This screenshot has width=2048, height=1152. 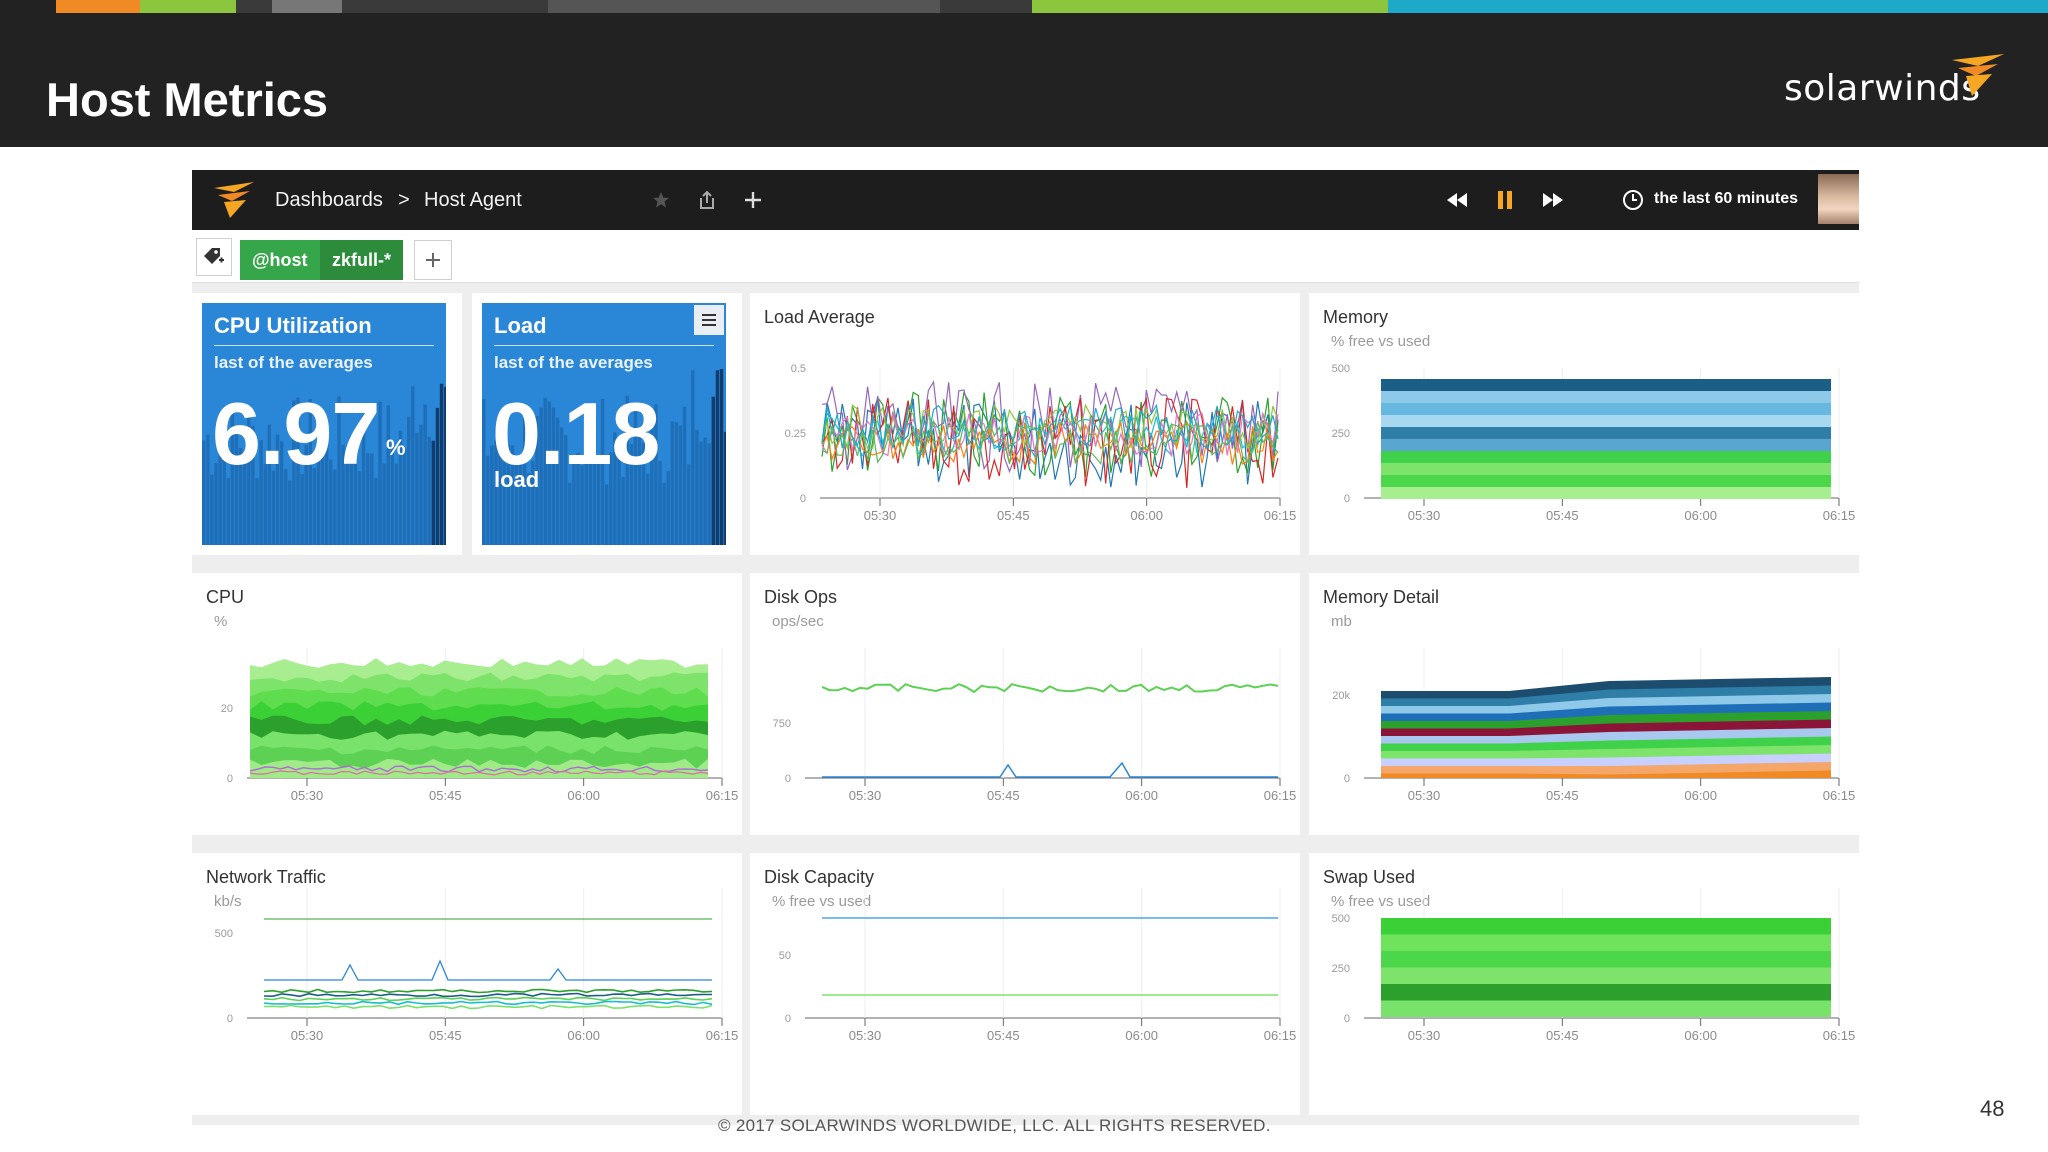 What do you see at coordinates (1633, 200) in the screenshot?
I see `clock-icon` at bounding box center [1633, 200].